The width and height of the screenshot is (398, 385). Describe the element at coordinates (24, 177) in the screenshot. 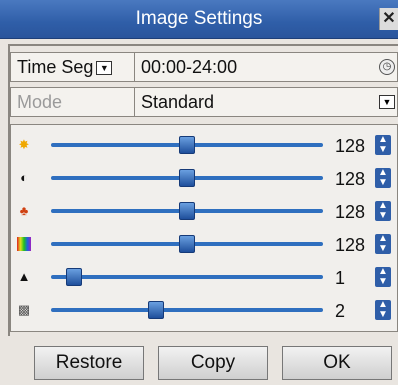

I see `contrast-icon: ◐` at that location.